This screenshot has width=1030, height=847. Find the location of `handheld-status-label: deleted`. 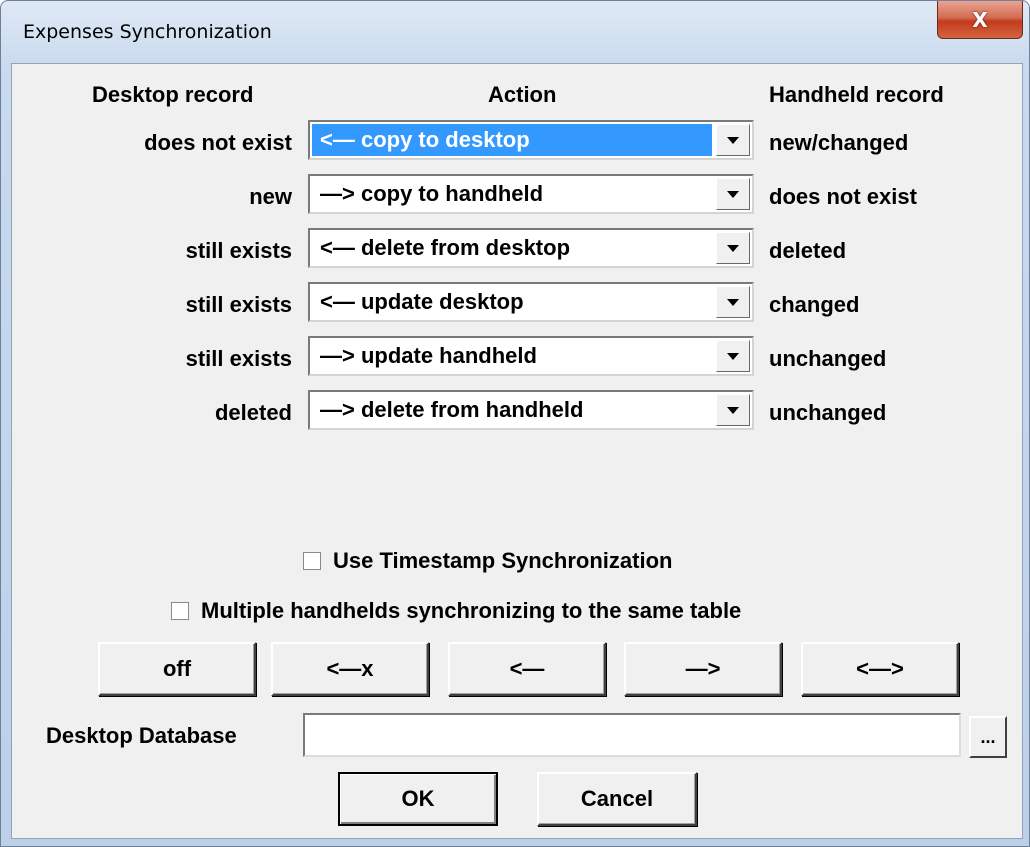

handheld-status-label: deleted is located at coordinates (808, 250).